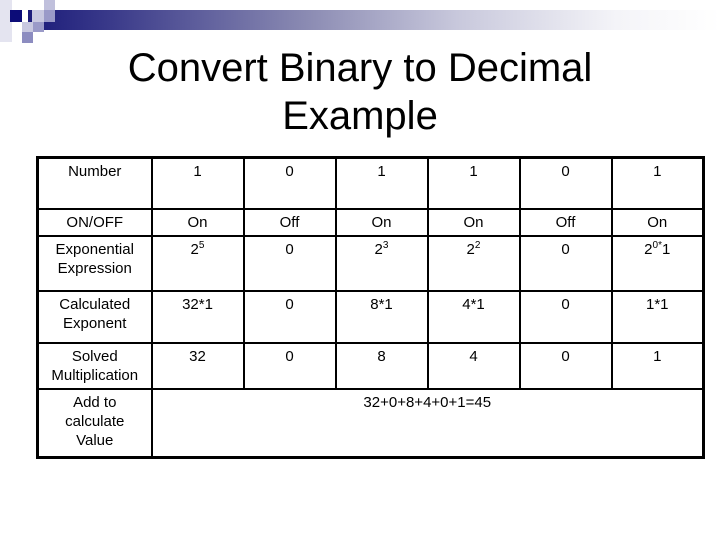  Describe the element at coordinates (473, 263) in the screenshot. I see `table-cell: 22` at that location.